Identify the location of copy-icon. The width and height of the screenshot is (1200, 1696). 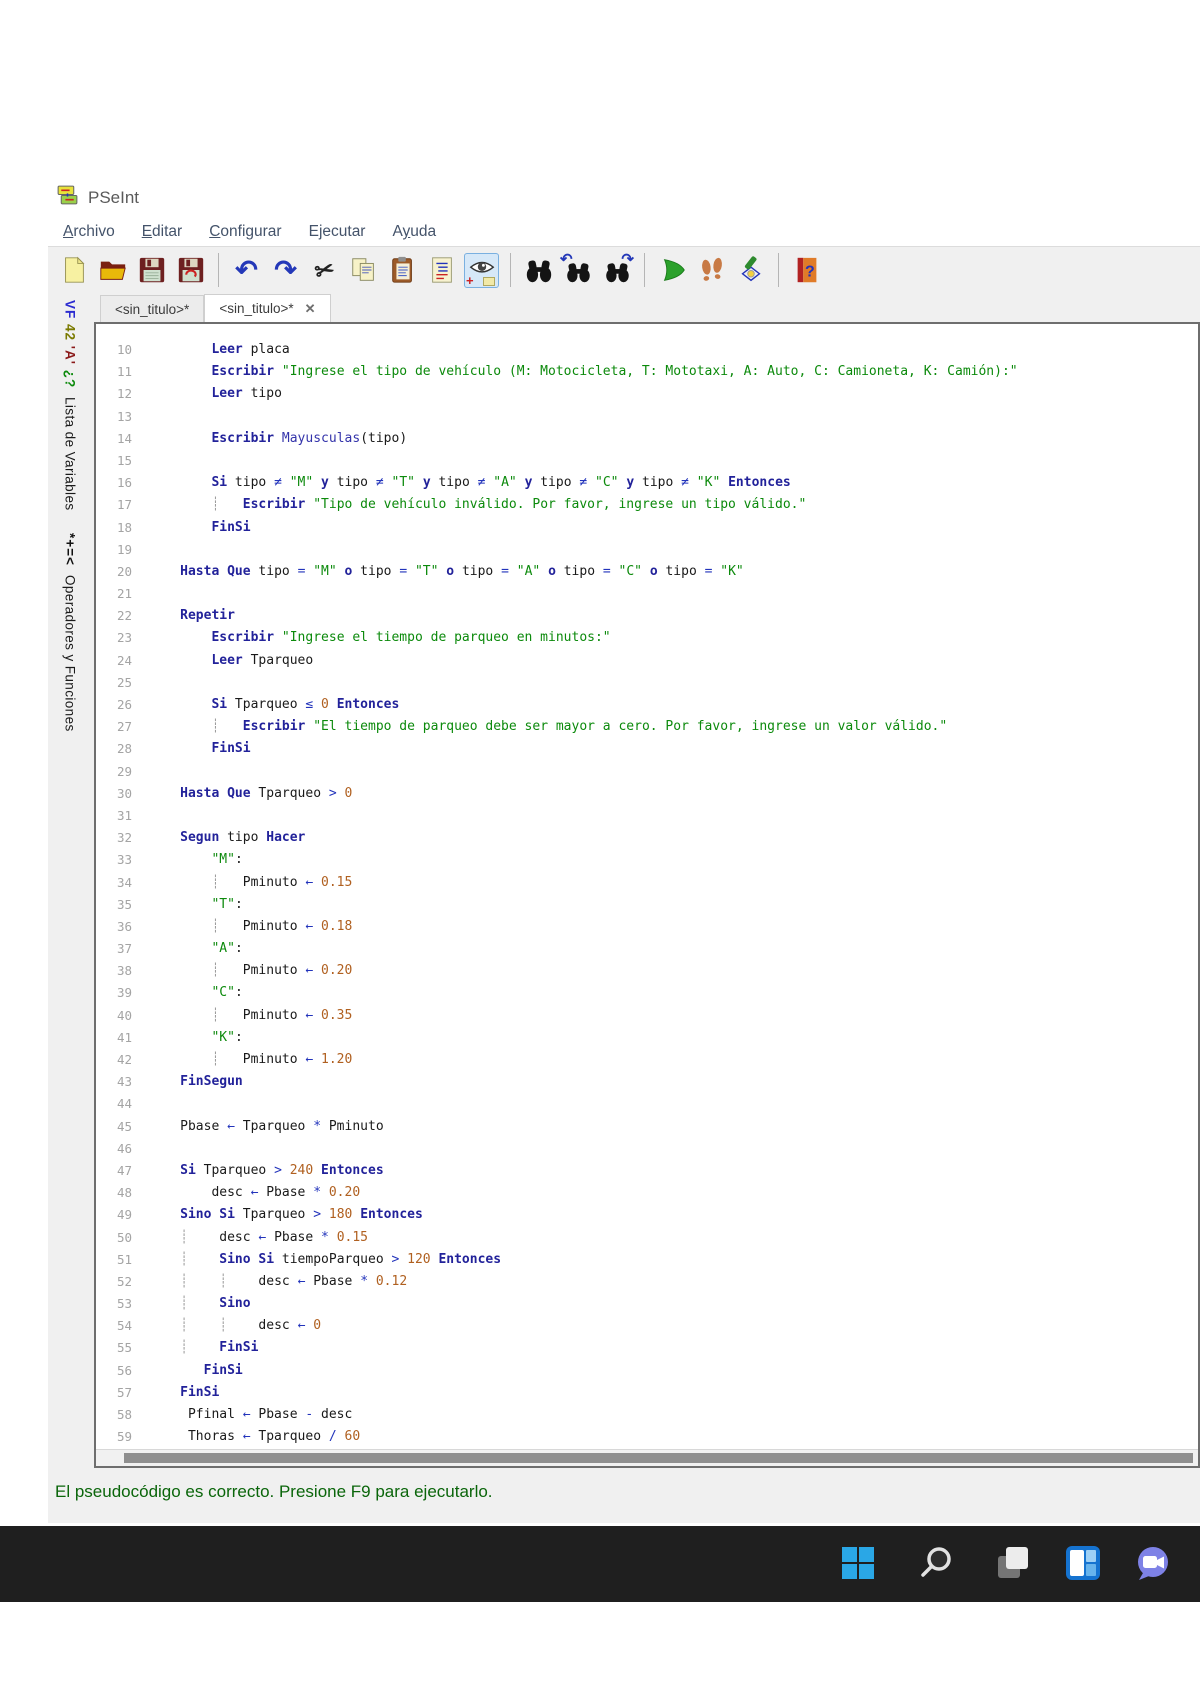
(363, 270).